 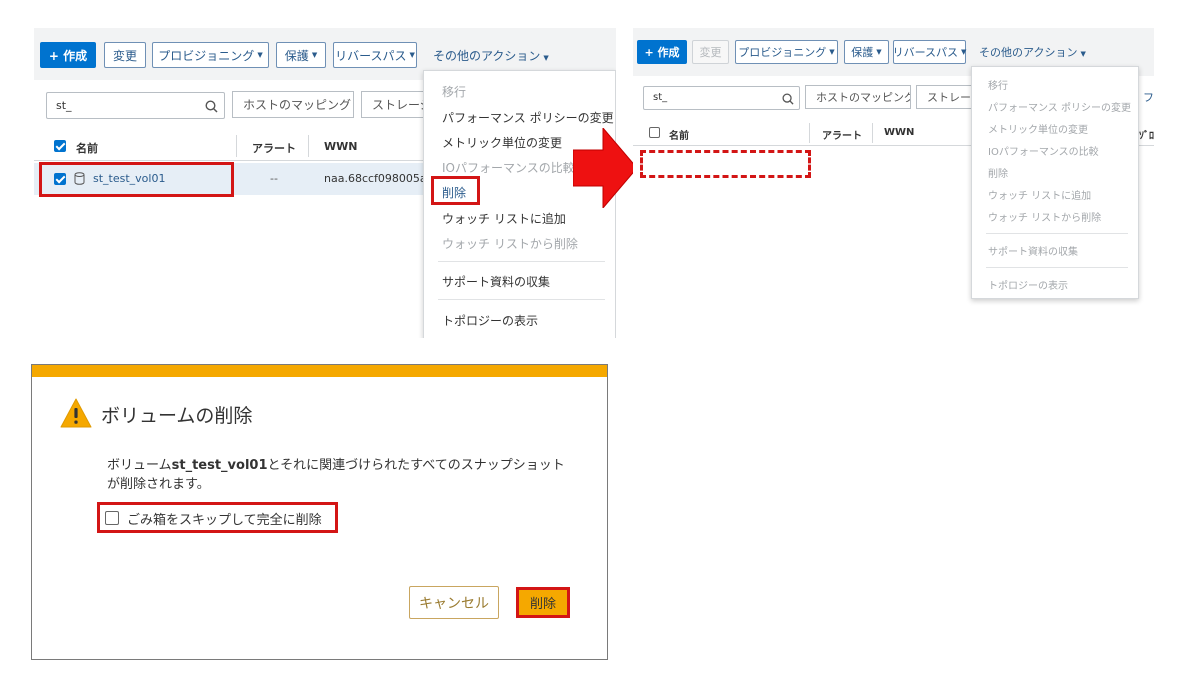 What do you see at coordinates (455, 190) in the screenshot?
I see `delete-highlight-box` at bounding box center [455, 190].